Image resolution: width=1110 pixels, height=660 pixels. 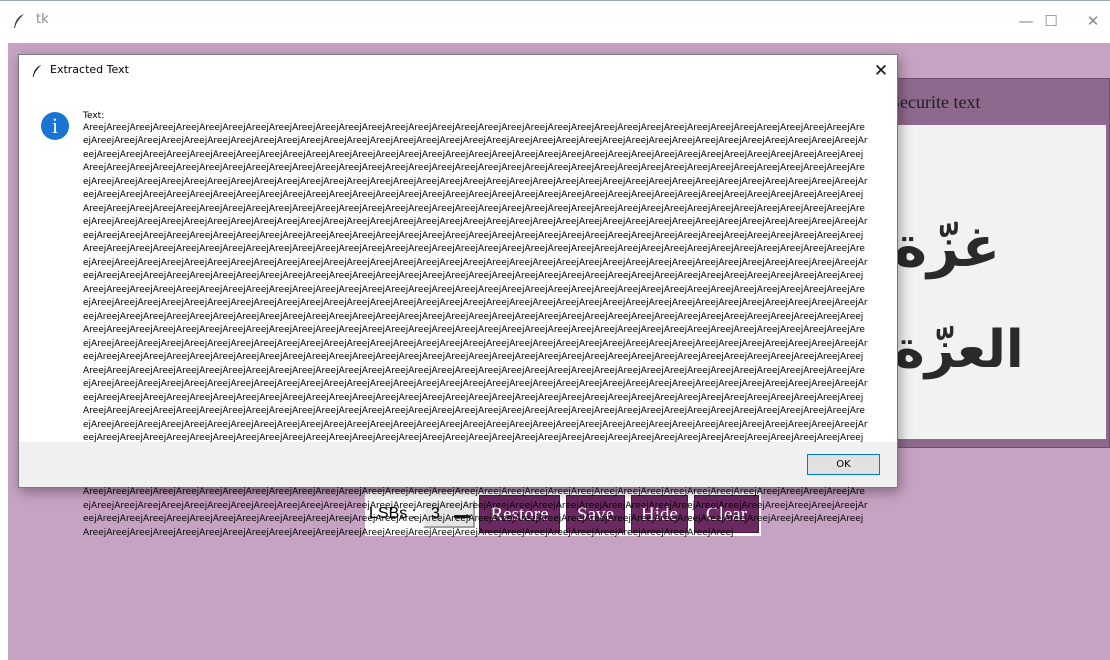 I want to click on minimize-button: —, so click(x=1026, y=21).